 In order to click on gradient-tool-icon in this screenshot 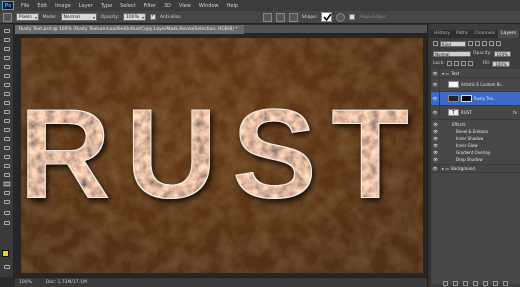, I will do `click(7, 130)`.